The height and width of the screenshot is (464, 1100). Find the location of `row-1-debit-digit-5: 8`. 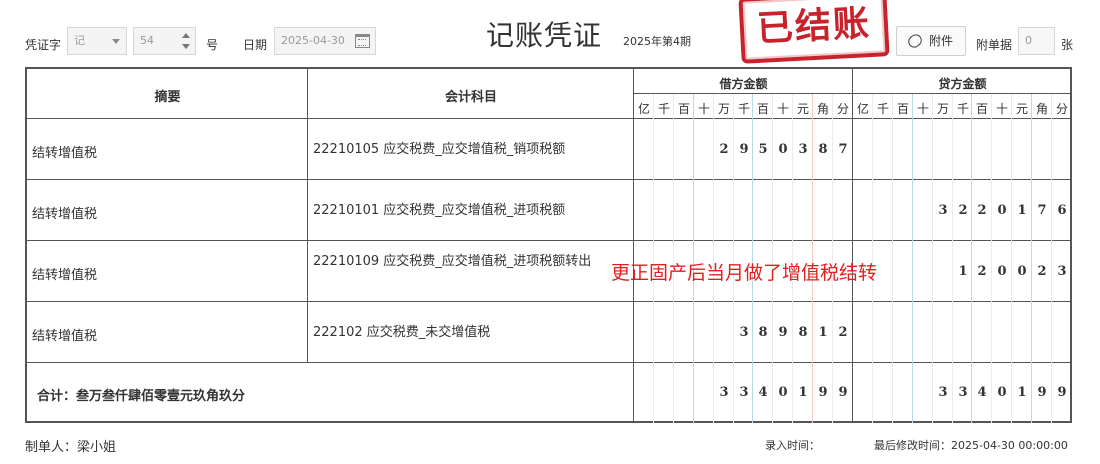

row-1-debit-digit-5: 8 is located at coordinates (823, 149).